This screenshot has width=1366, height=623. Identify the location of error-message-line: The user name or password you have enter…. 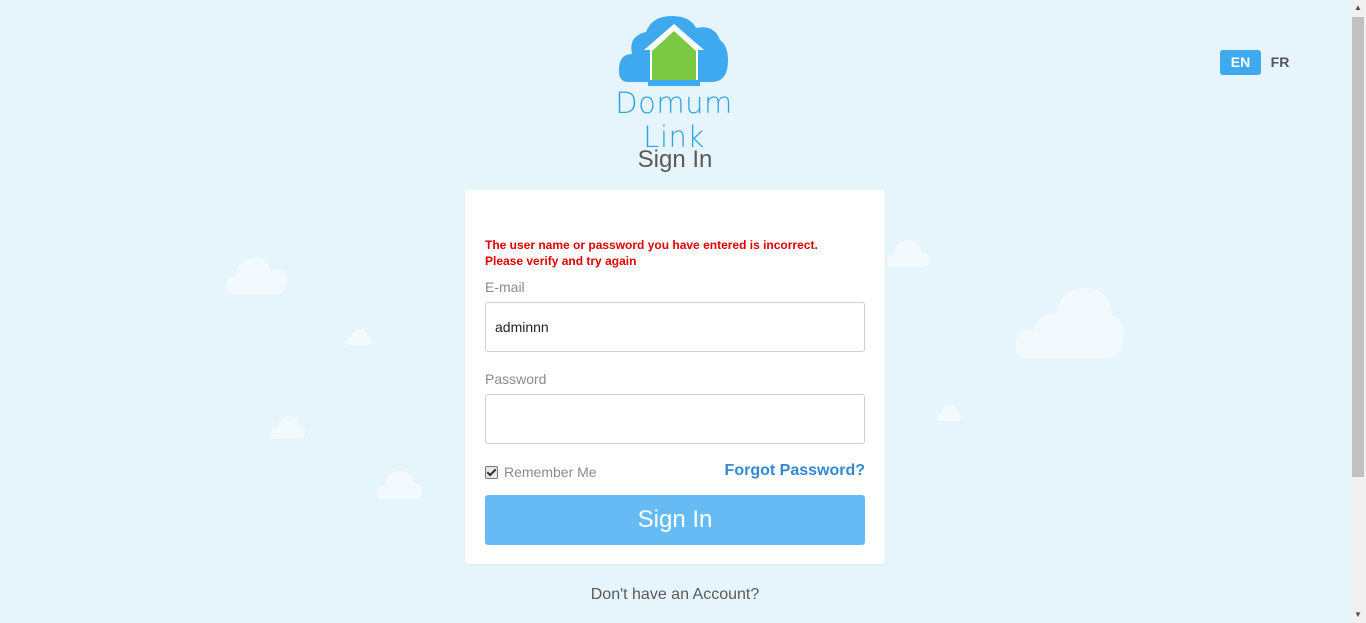
(651, 245).